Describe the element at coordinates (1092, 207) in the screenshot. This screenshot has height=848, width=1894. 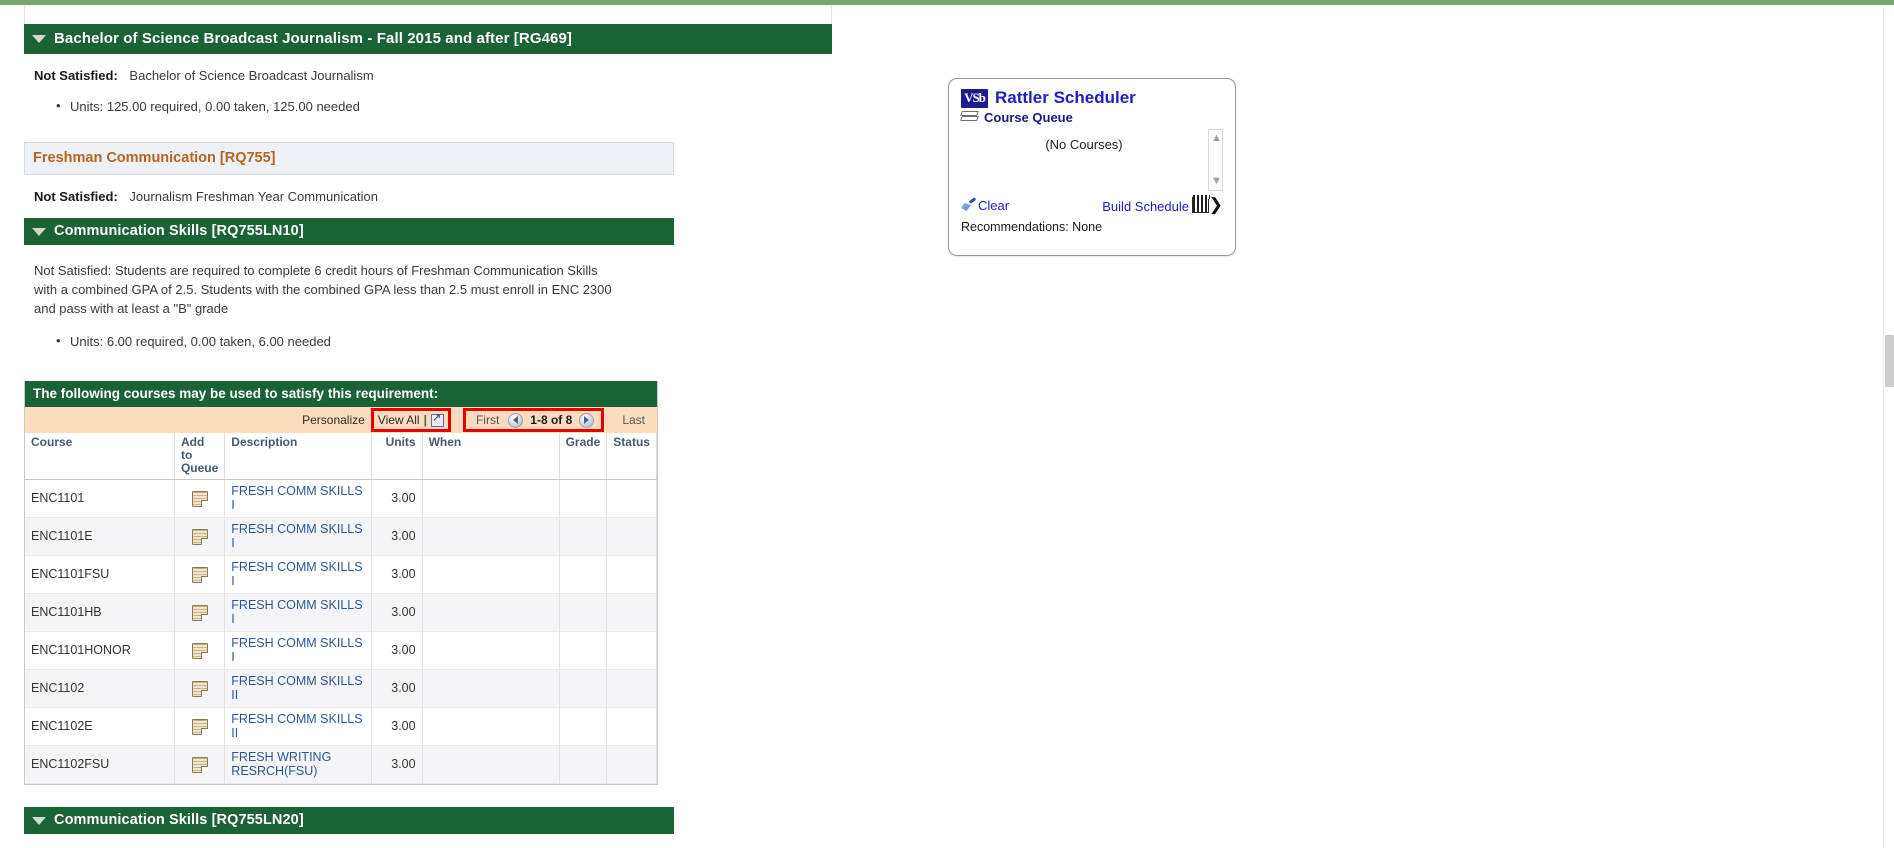
I see `scheduler-actions: Clear Build Schedule ❯` at that location.